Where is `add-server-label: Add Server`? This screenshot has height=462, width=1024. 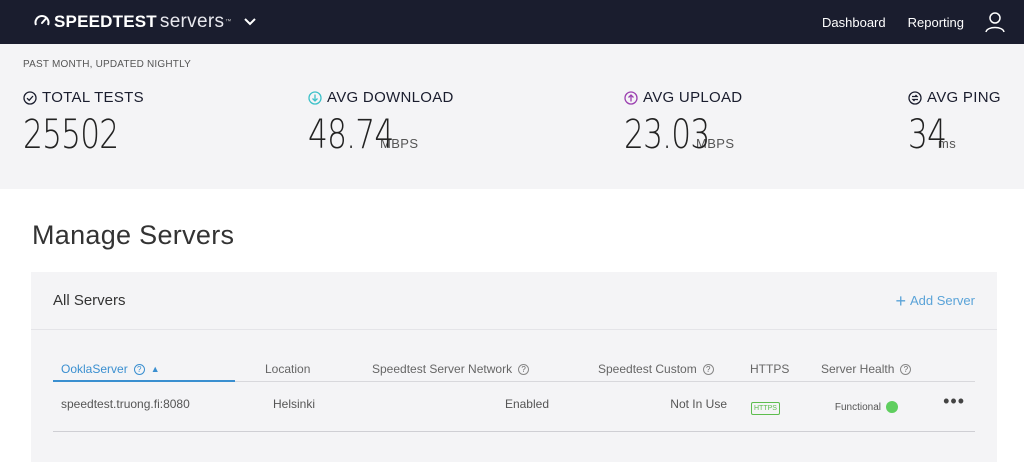 add-server-label: Add Server is located at coordinates (942, 300).